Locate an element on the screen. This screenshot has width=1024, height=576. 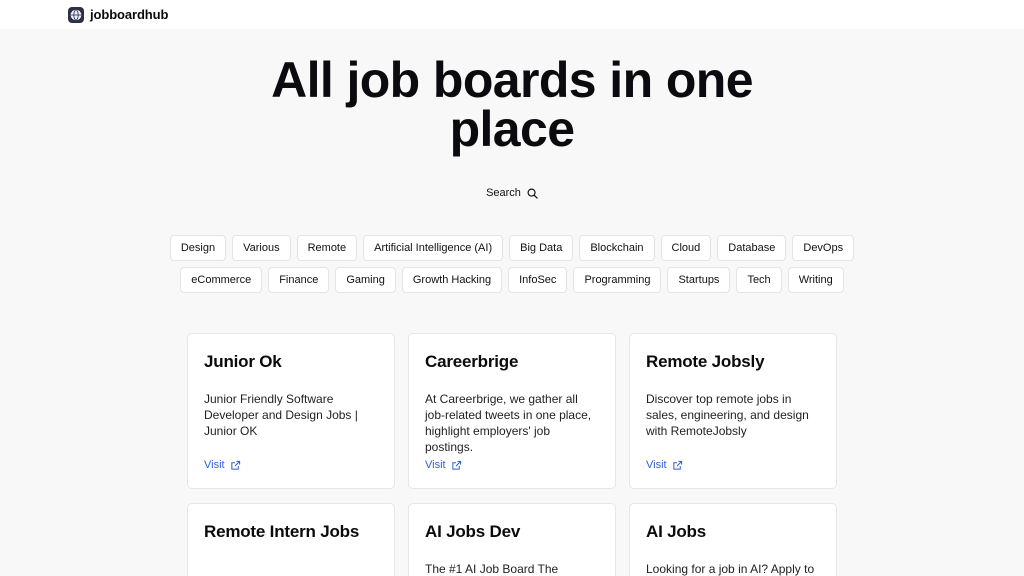
card-title: AI Jobs Dev is located at coordinates (473, 531).